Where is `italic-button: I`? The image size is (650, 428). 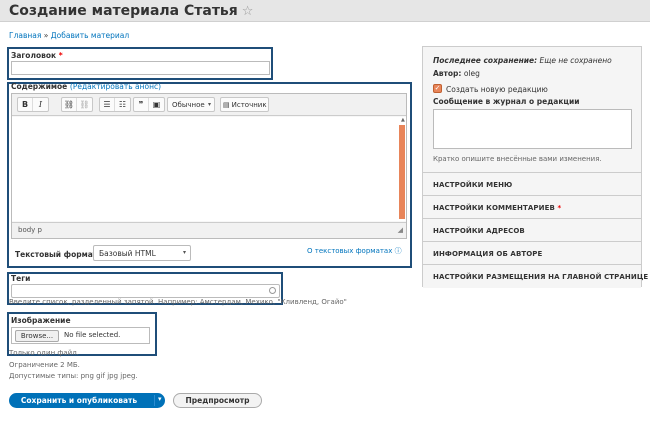 italic-button: I is located at coordinates (40, 104).